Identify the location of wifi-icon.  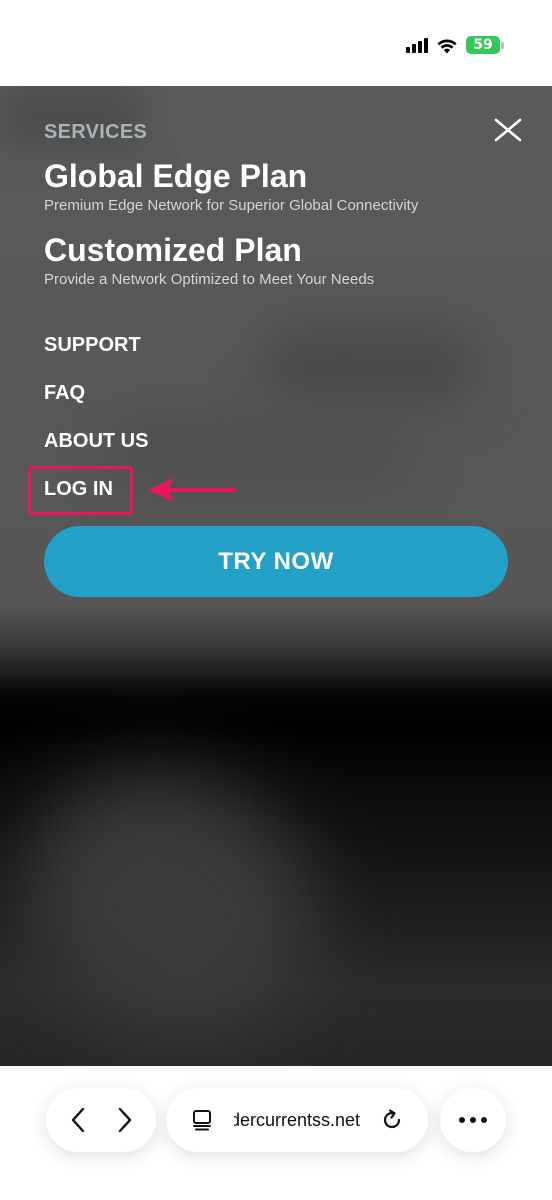
(447, 46).